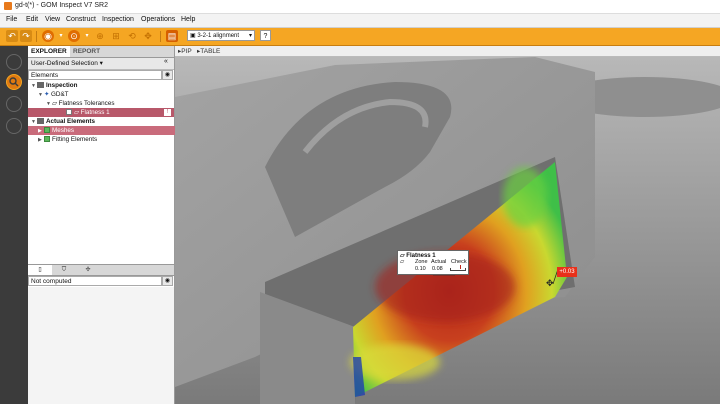 The image size is (720, 404). I want to click on collapse-button: «, so click(166, 61).